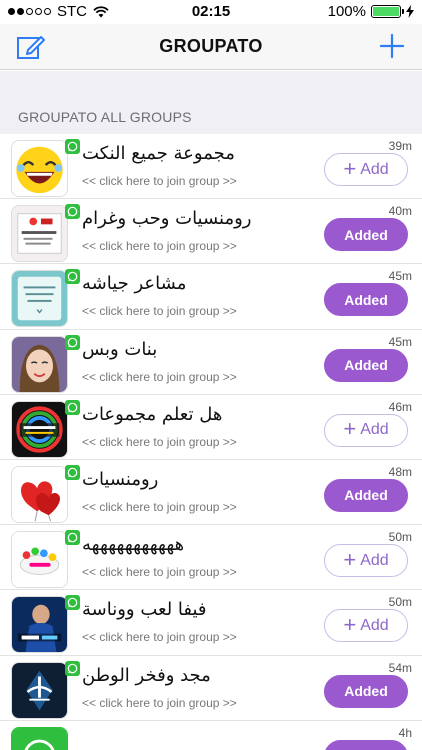  Describe the element at coordinates (400, 406) in the screenshot. I see `time-ago: 46m` at that location.